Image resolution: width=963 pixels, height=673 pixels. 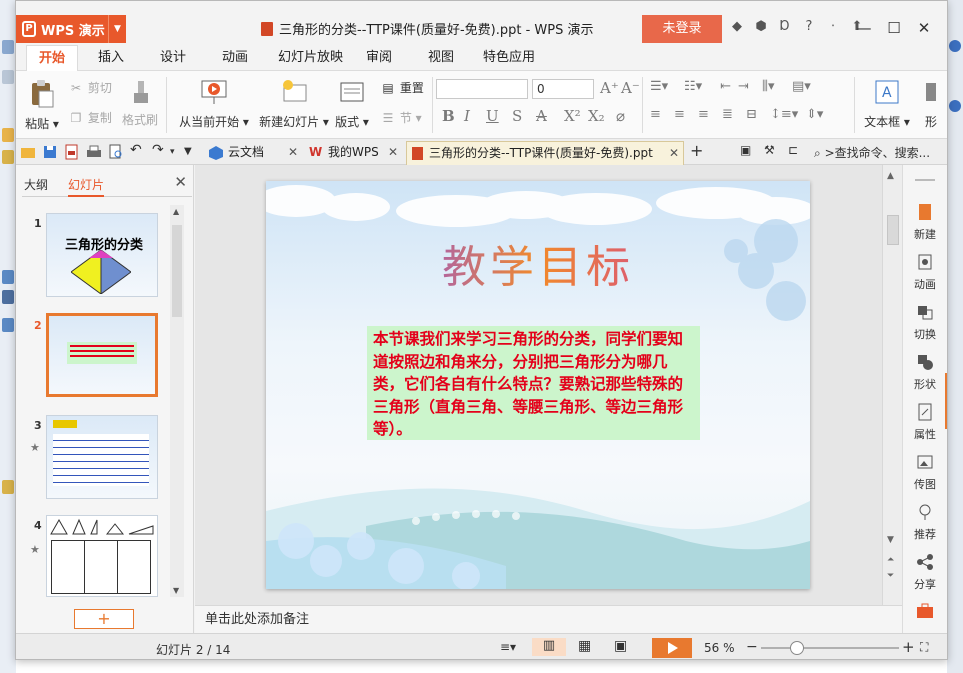 What do you see at coordinates (482, 89) in the screenshot?
I see `font-name-combo` at bounding box center [482, 89].